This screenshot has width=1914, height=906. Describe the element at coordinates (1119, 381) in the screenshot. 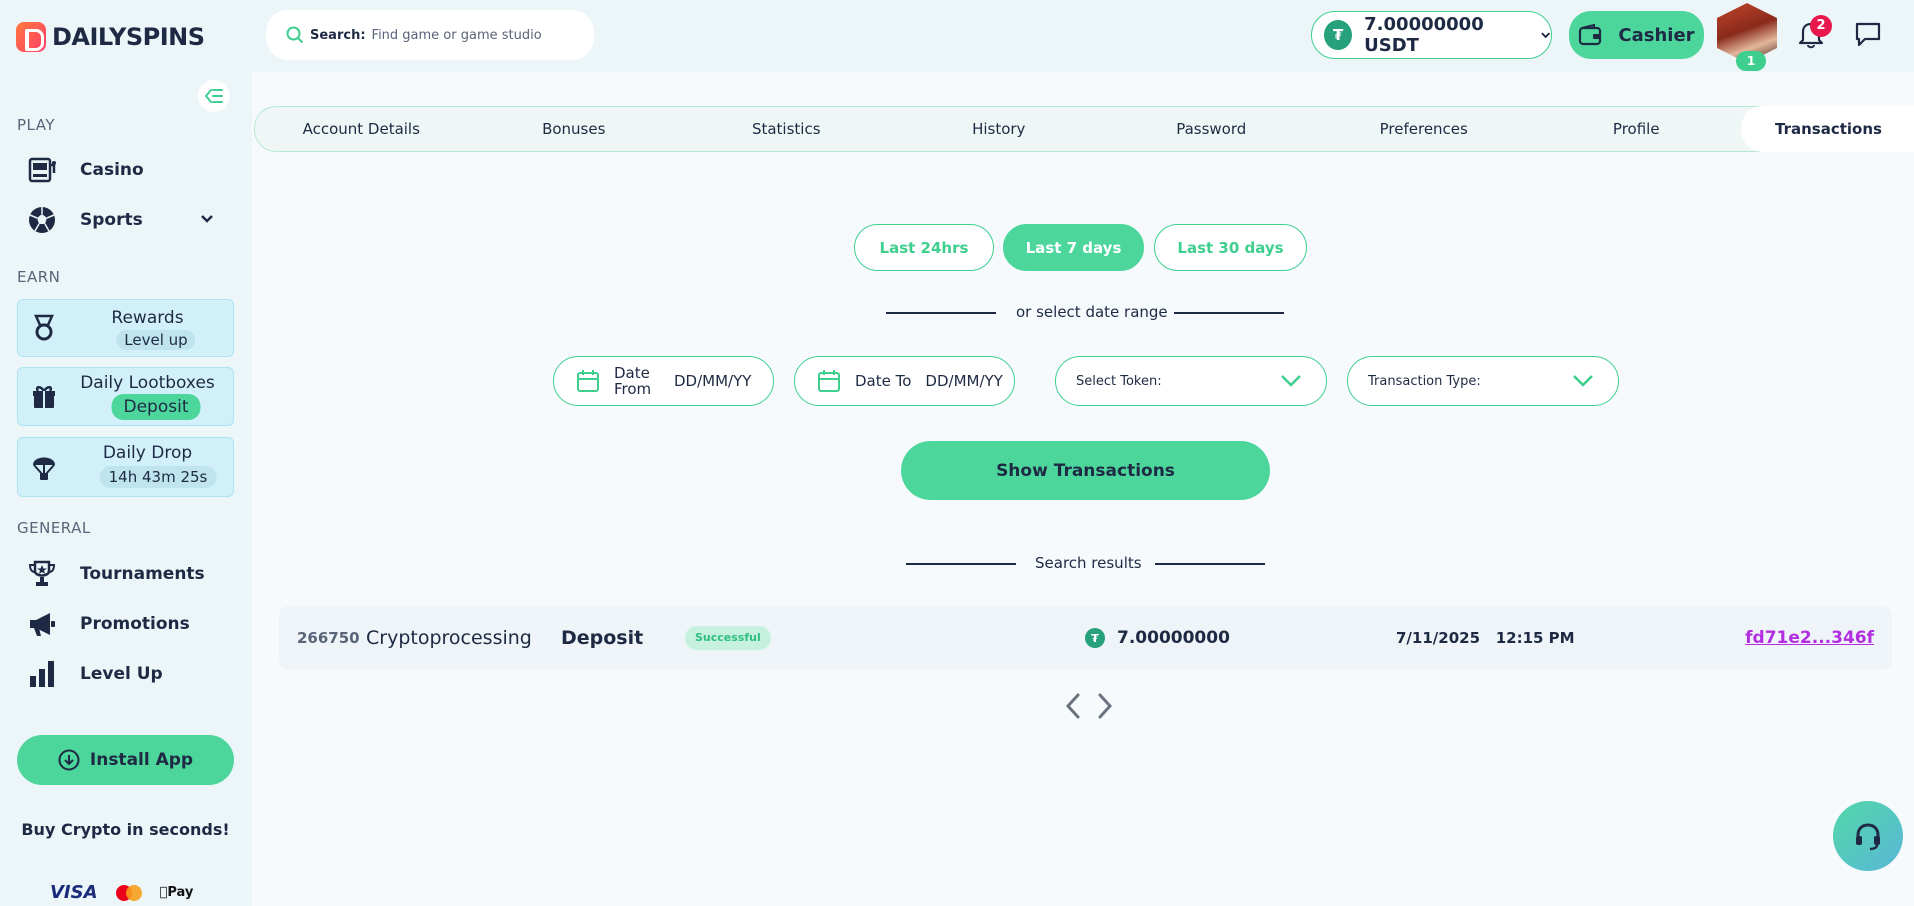

I see `token-select-label: Select Token:` at that location.